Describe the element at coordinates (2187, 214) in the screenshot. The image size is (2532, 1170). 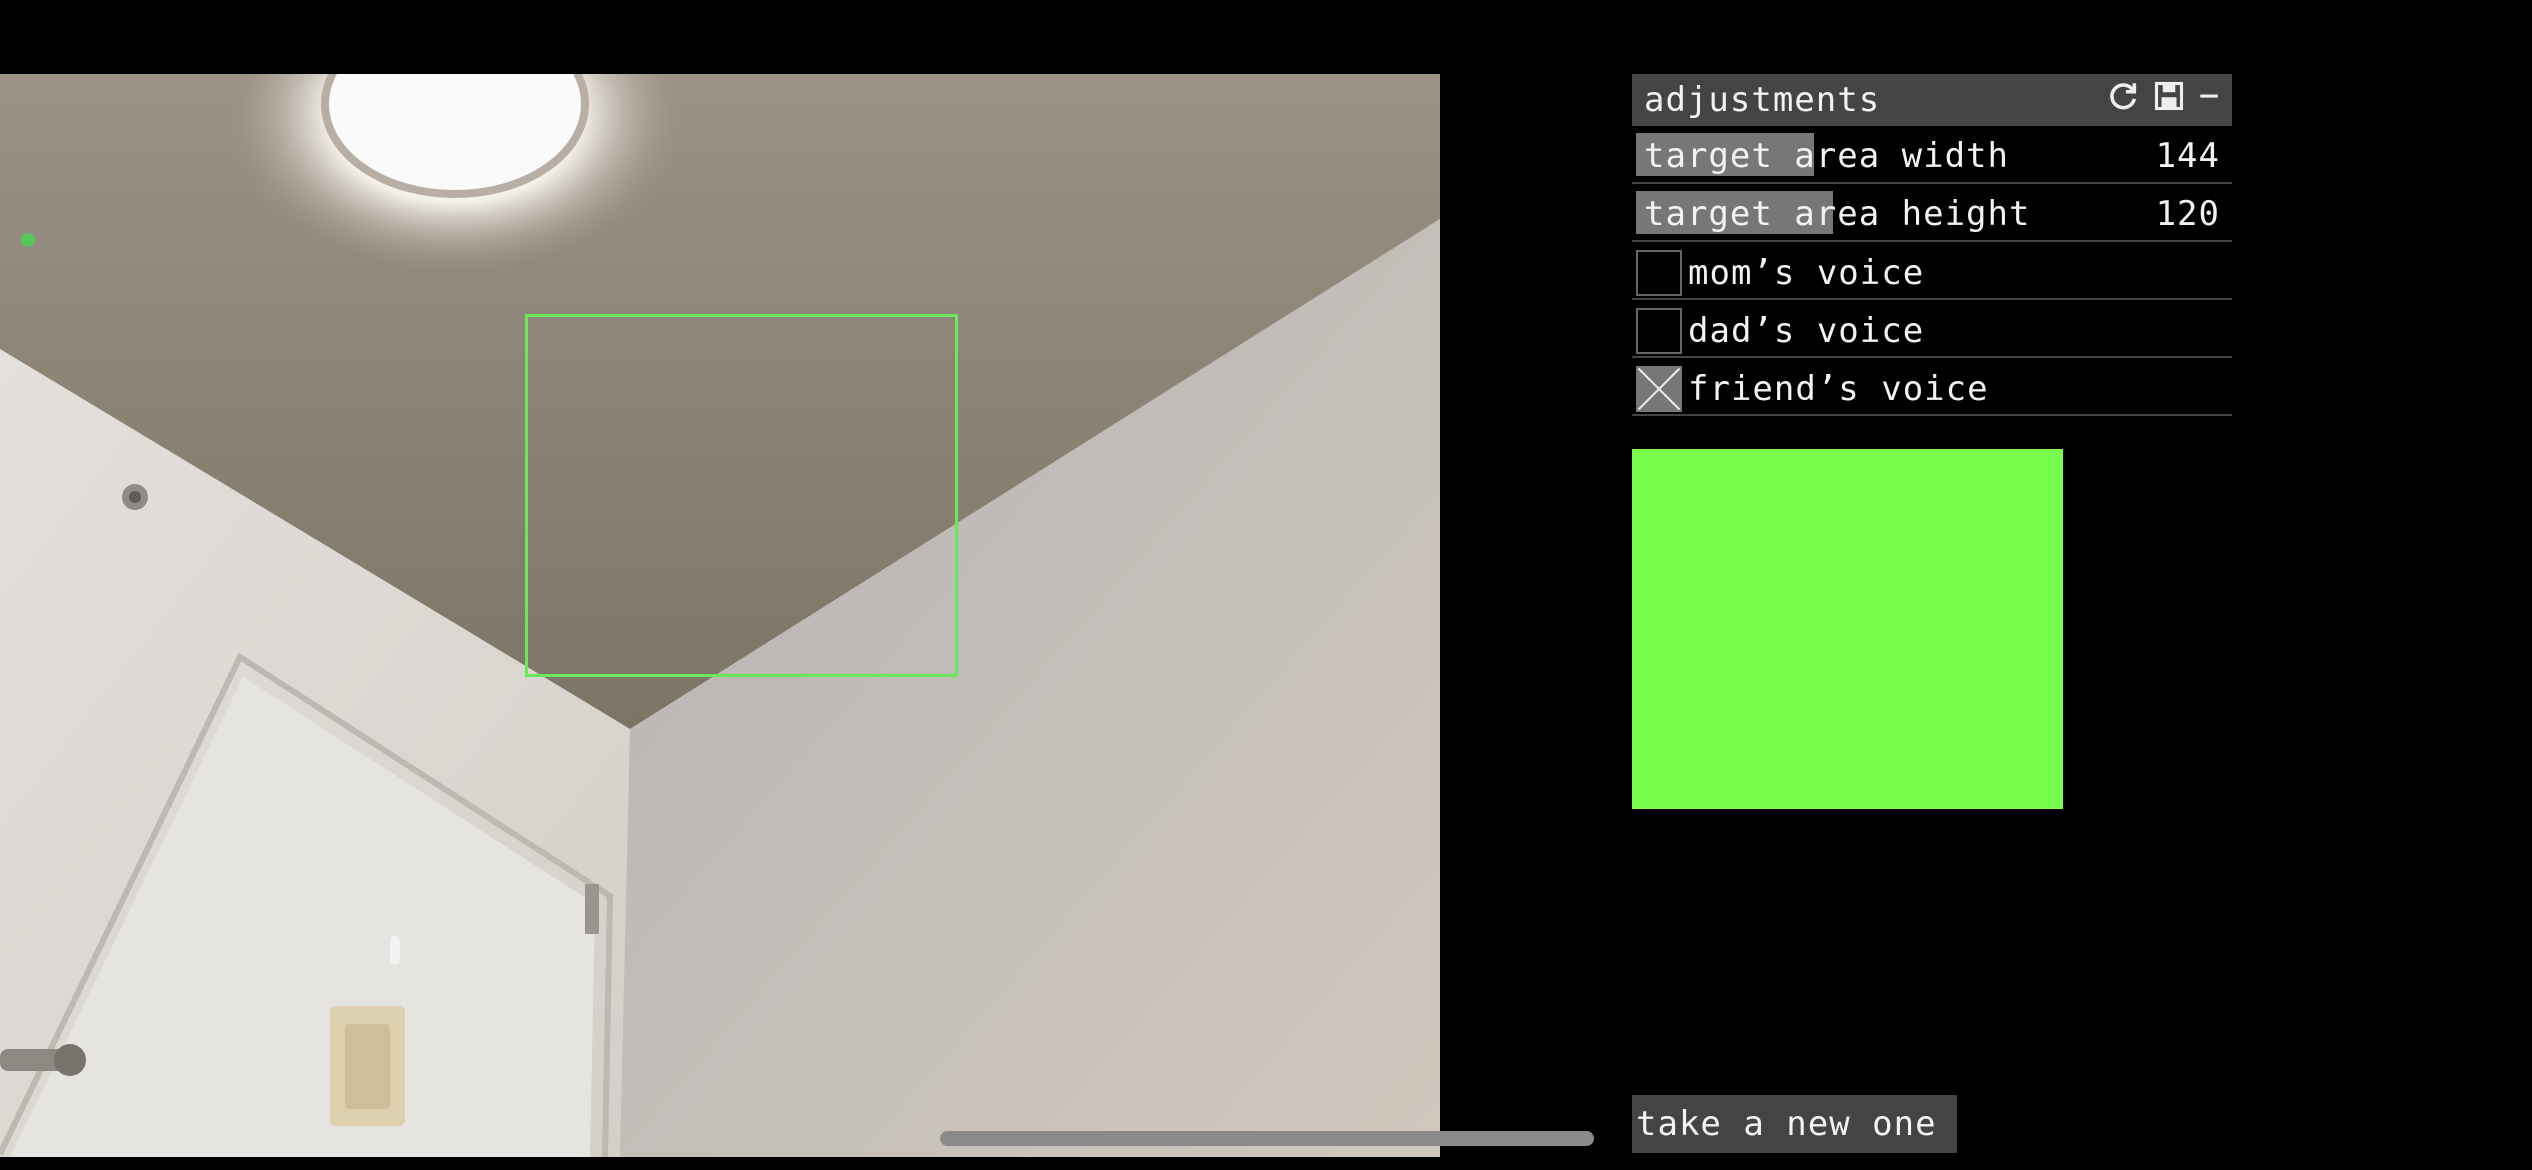
I see `slider-value: 120` at that location.